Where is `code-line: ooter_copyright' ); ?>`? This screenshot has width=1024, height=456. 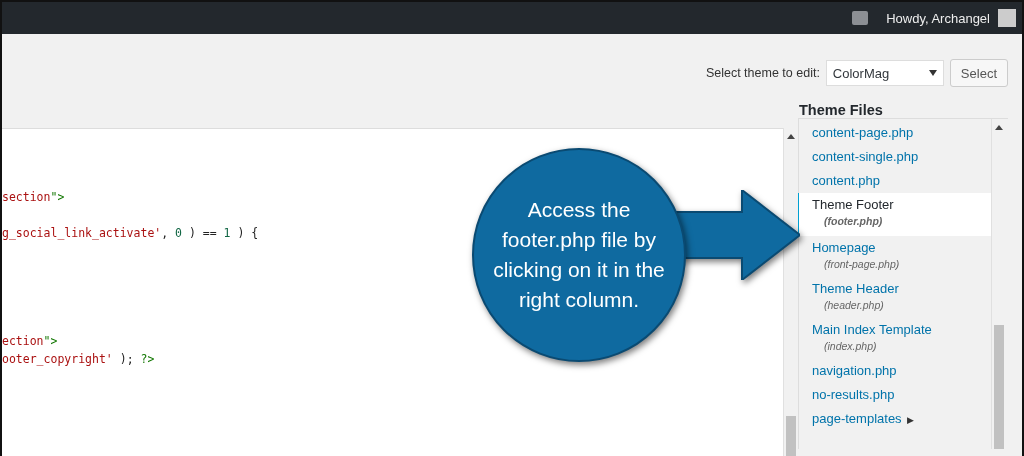 code-line: ooter_copyright' ); ?> is located at coordinates (78, 359).